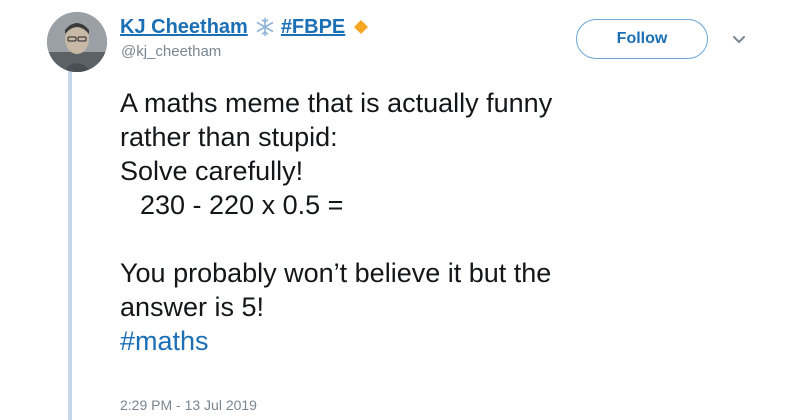 Image resolution: width=800 pixels, height=420 pixels. I want to click on tweet-line: A maths meme that is actually funny, so click(336, 103).